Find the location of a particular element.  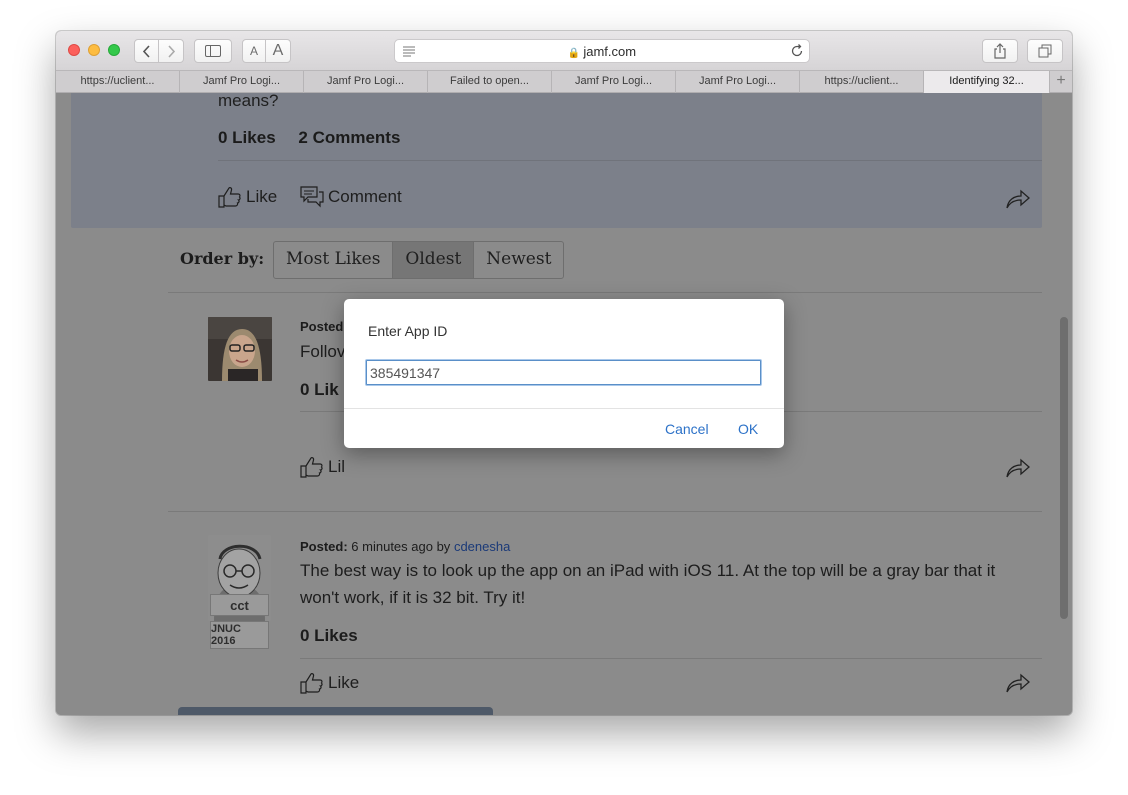

reply-likes-count: 0 Likes is located at coordinates (329, 635).